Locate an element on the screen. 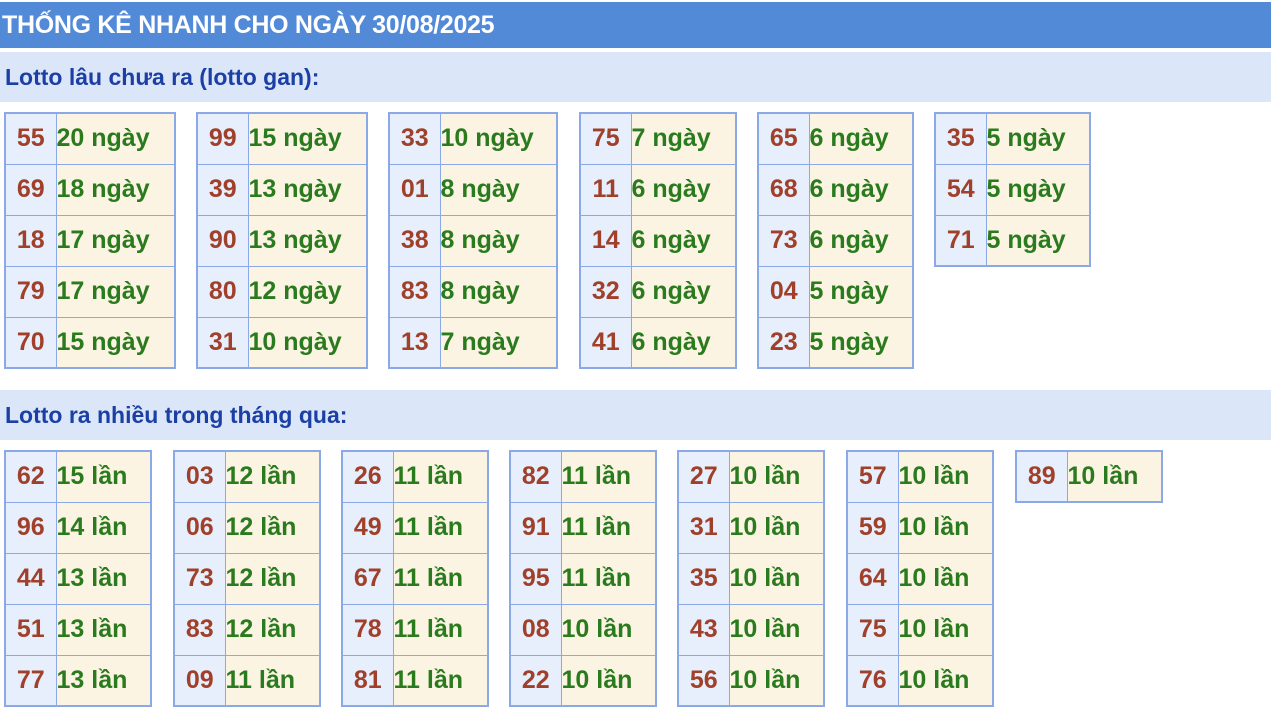 The height and width of the screenshot is (714, 1275). table-row: 13 7 ngày is located at coordinates (473, 342).